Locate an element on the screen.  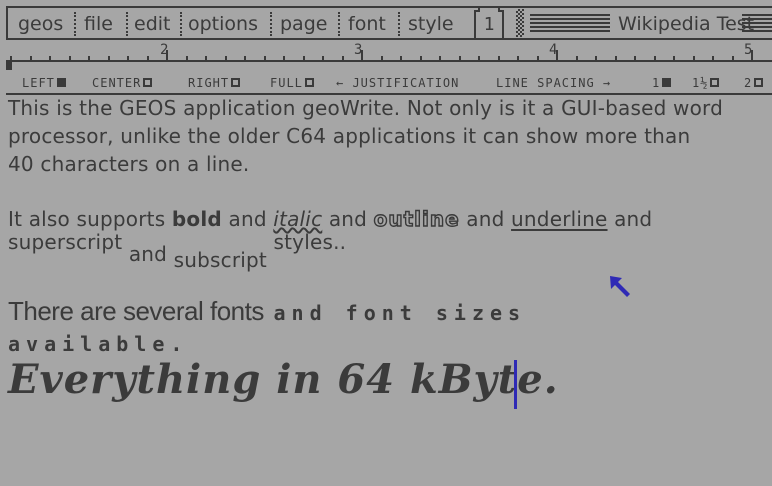
superscript-sample: superscript is located at coordinates (65, 242).